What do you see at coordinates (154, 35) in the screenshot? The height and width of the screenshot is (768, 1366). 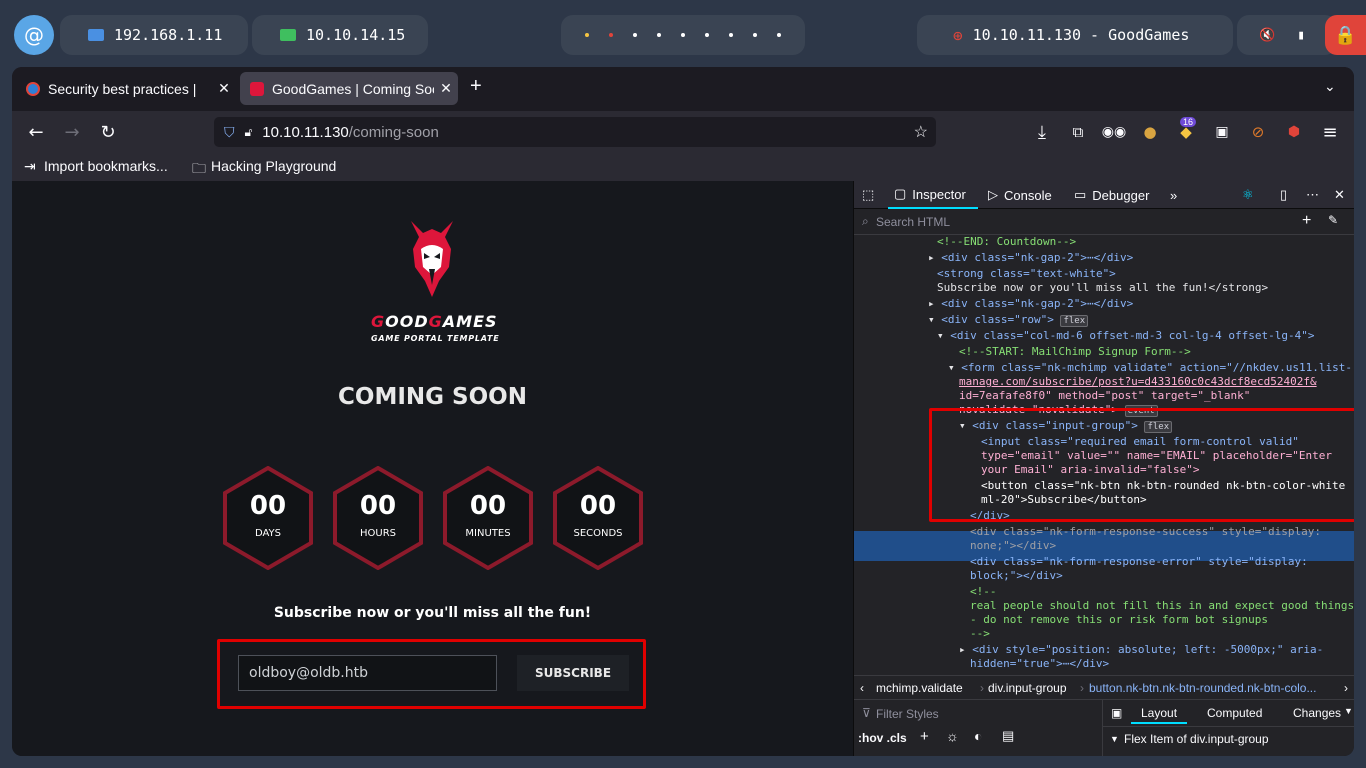 I see `local-ip-widget: 192.168.1.11` at bounding box center [154, 35].